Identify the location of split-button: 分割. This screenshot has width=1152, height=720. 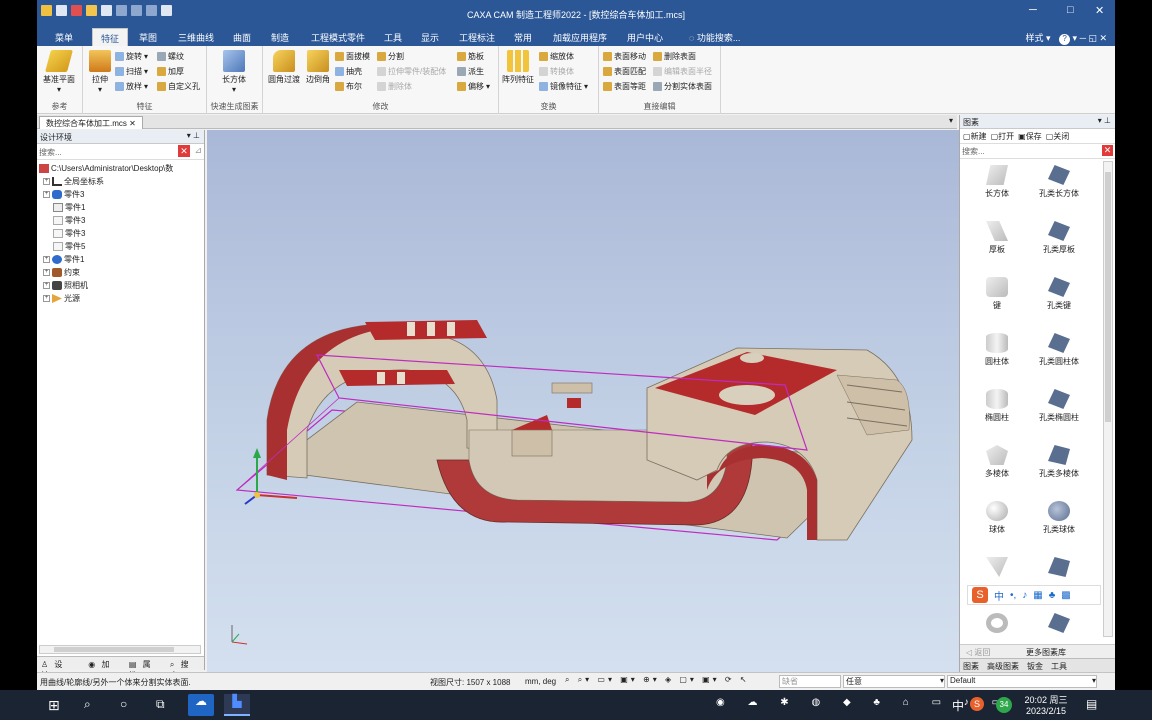
(390, 56).